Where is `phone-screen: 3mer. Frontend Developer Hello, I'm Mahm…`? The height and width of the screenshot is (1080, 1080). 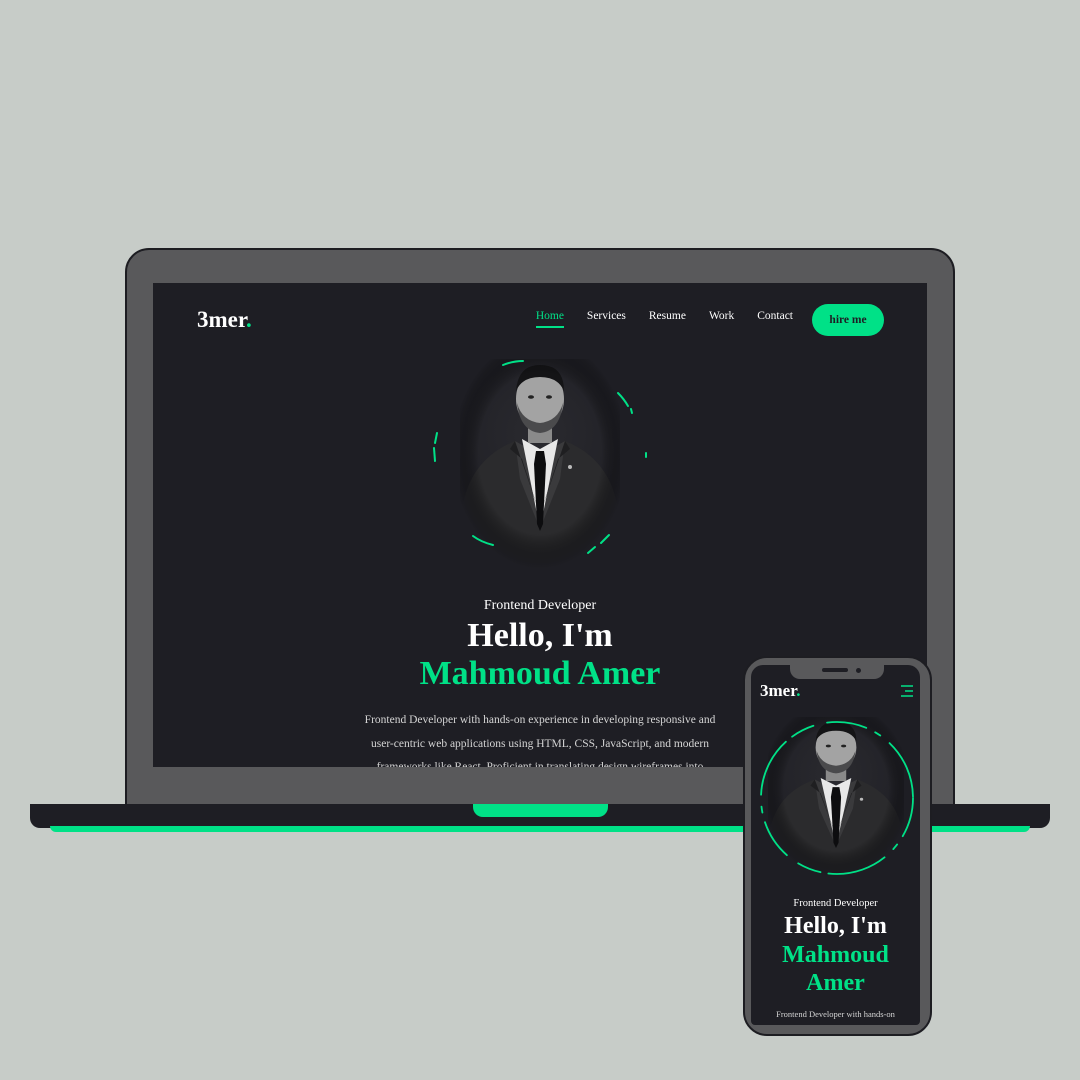
phone-screen: 3mer. Frontend Developer Hello, I'm Mahm… is located at coordinates (835, 845).